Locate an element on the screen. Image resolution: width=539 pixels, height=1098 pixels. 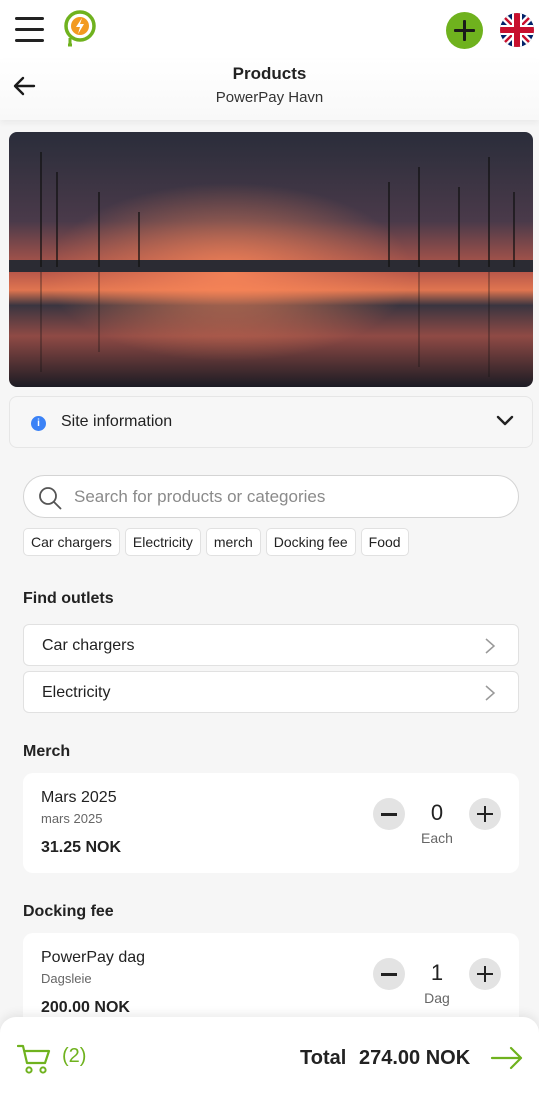
chevron-down-icon is located at coordinates (505, 420).